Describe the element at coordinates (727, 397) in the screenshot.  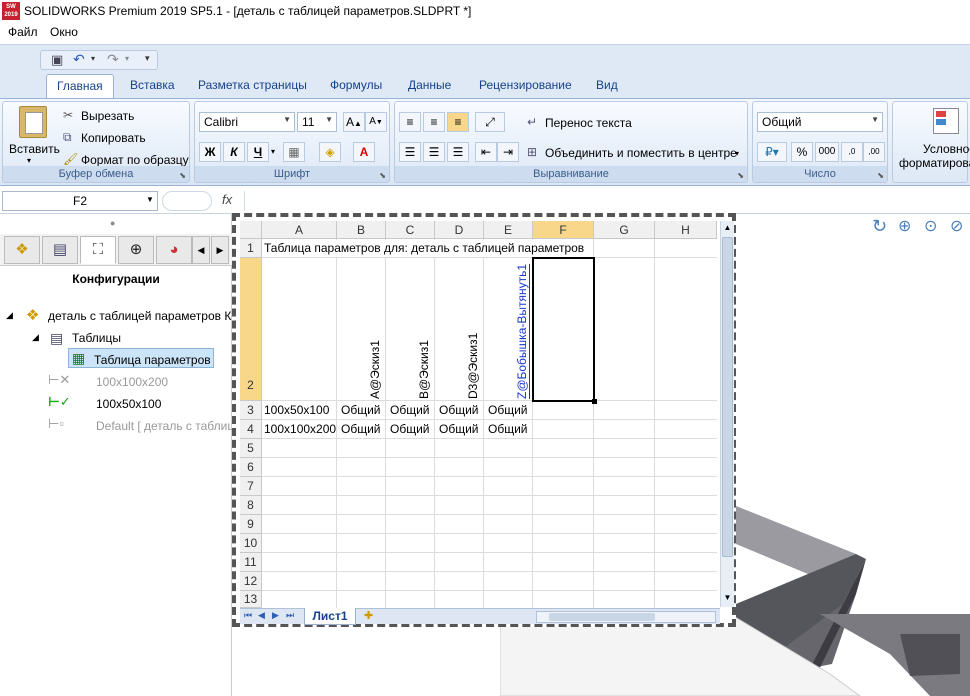
I see `vertical-scroll-thumb` at that location.